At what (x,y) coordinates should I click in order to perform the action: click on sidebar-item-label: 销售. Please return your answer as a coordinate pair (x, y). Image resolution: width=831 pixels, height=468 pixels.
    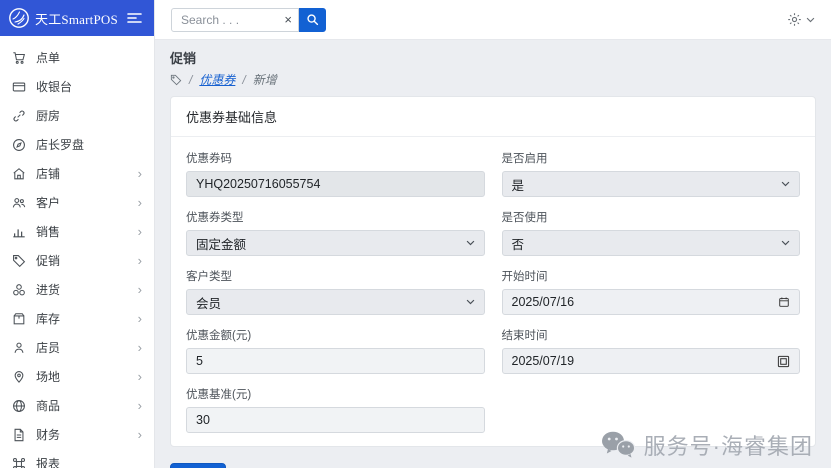
    Looking at the image, I should click on (48, 232).